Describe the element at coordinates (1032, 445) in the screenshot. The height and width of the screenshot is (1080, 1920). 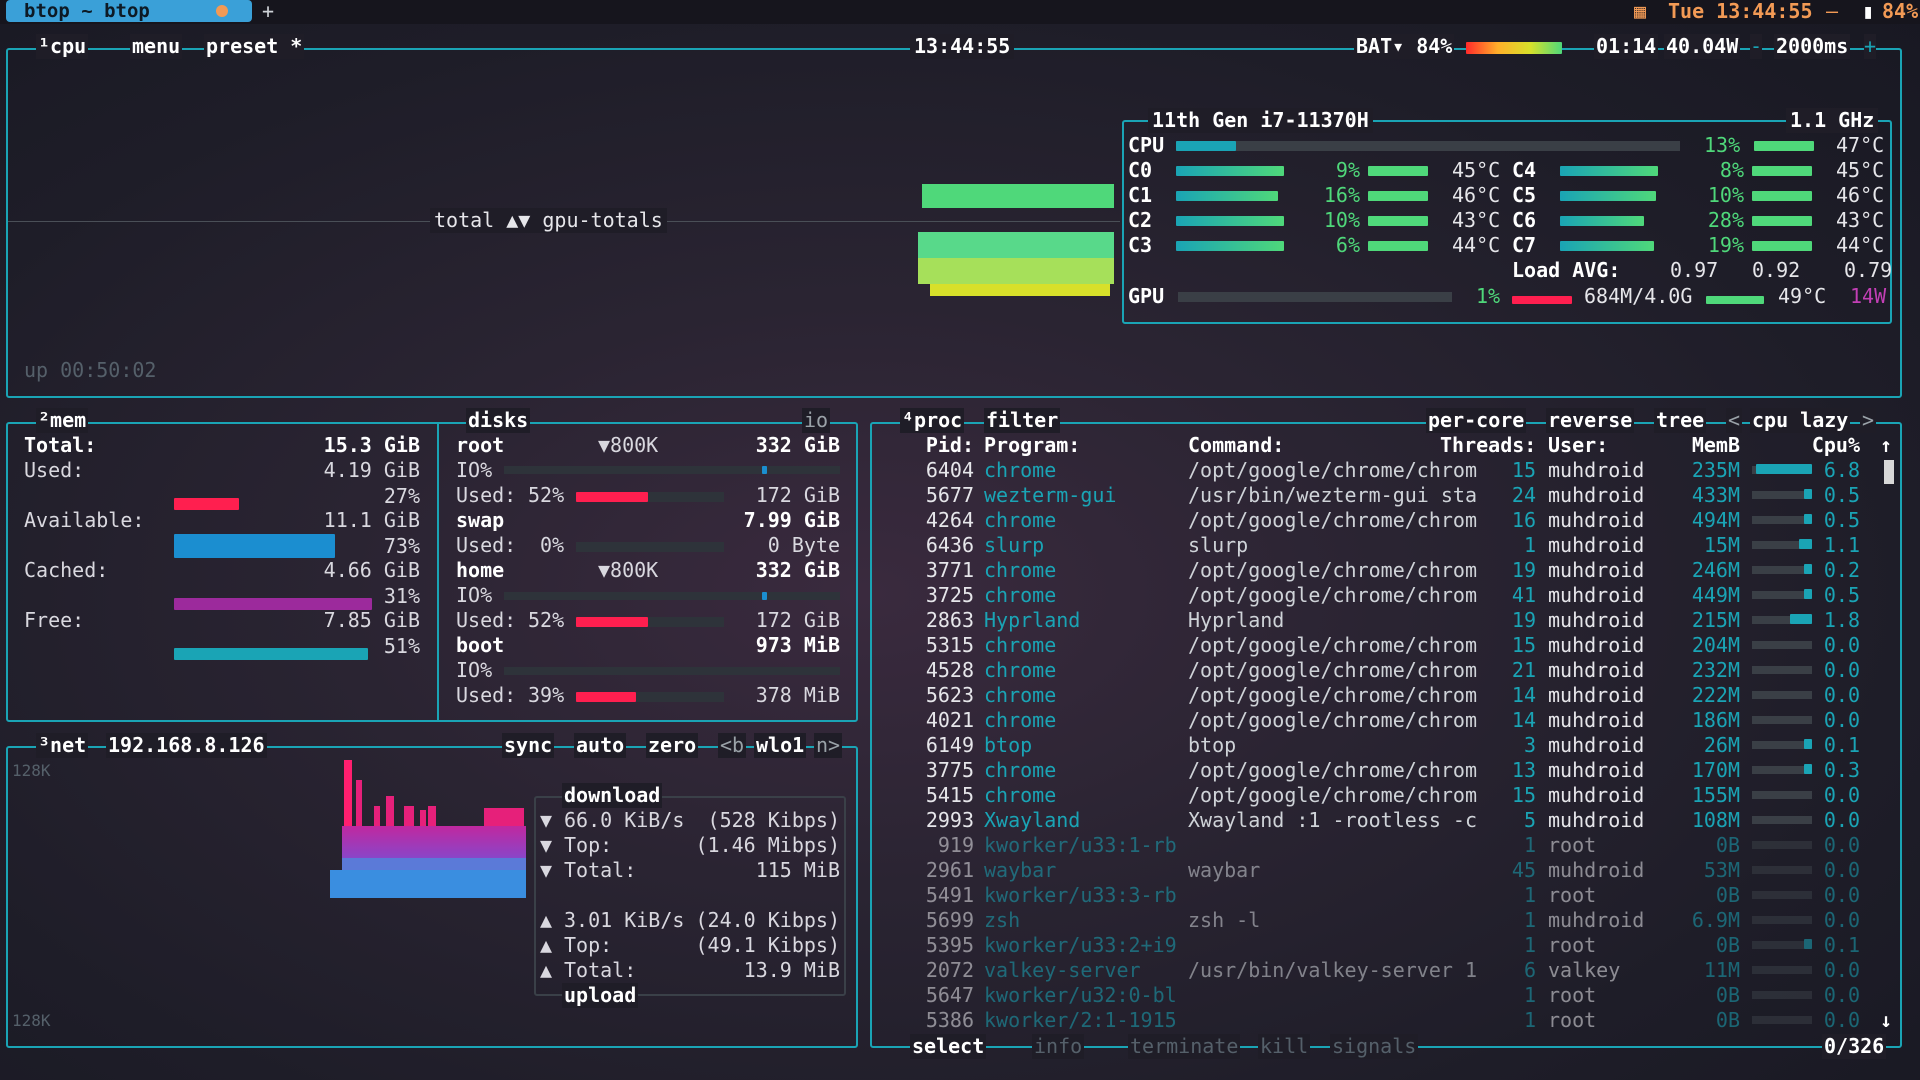
I see `col-program: Program:` at that location.